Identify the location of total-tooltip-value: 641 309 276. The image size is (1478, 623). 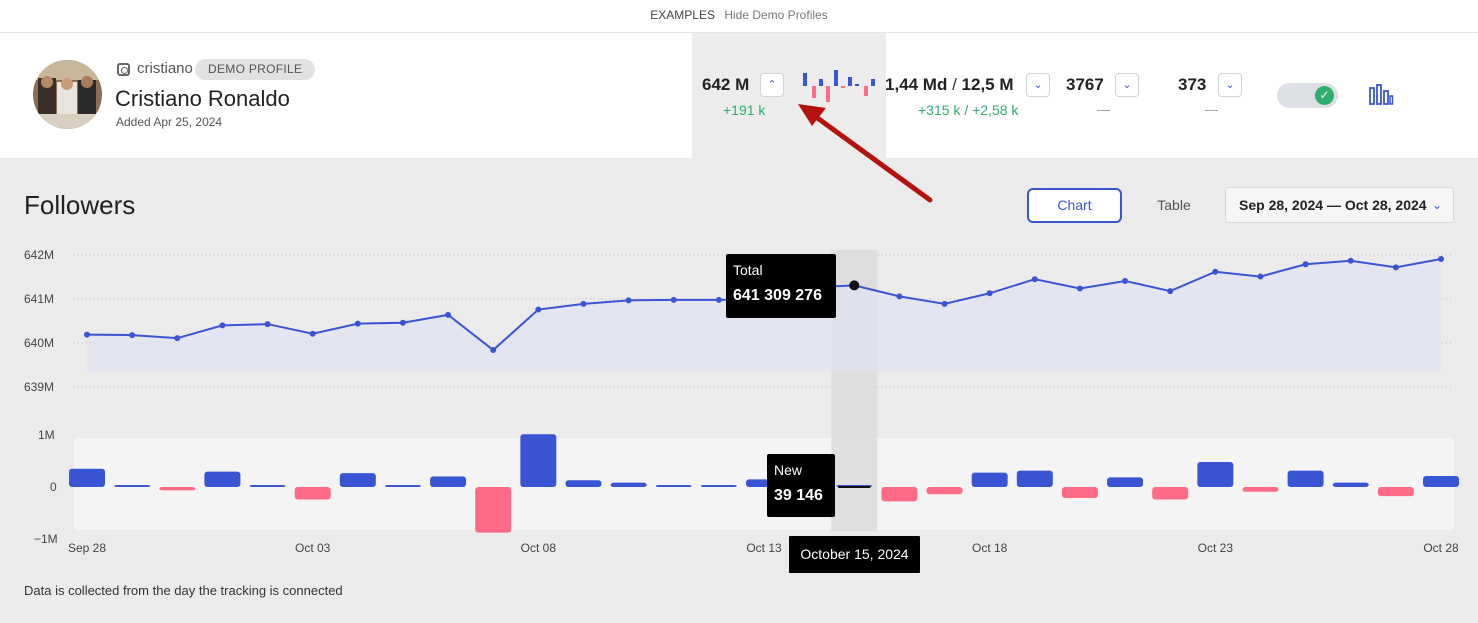
(777, 295).